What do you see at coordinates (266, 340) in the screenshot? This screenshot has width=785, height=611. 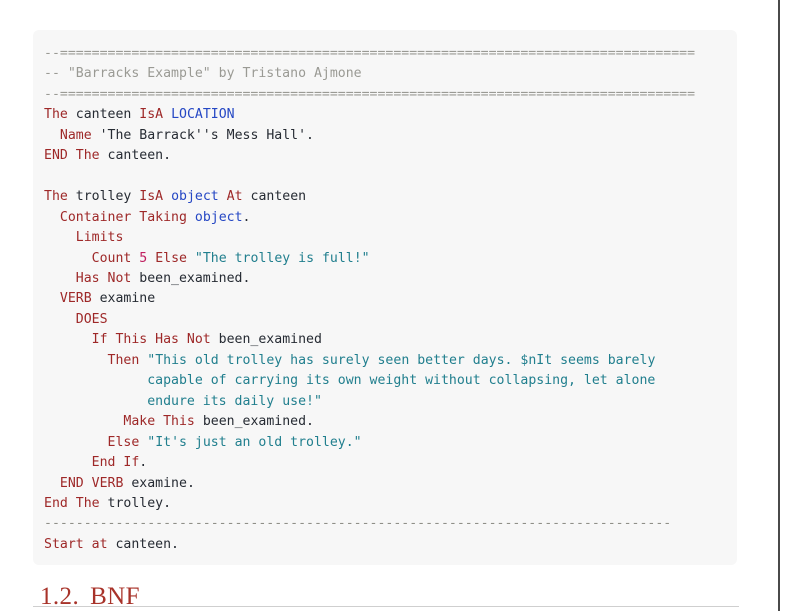 I see `code-token-identifier: been_examined` at bounding box center [266, 340].